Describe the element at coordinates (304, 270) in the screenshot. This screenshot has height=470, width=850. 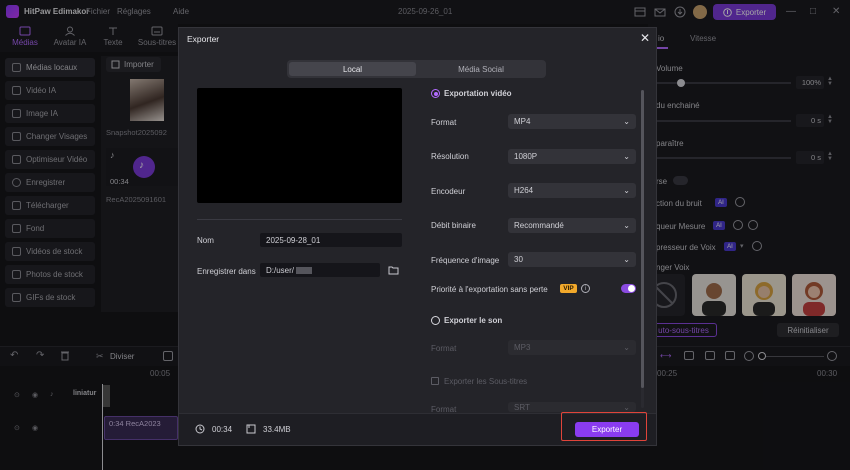
I see `redacted-path` at that location.